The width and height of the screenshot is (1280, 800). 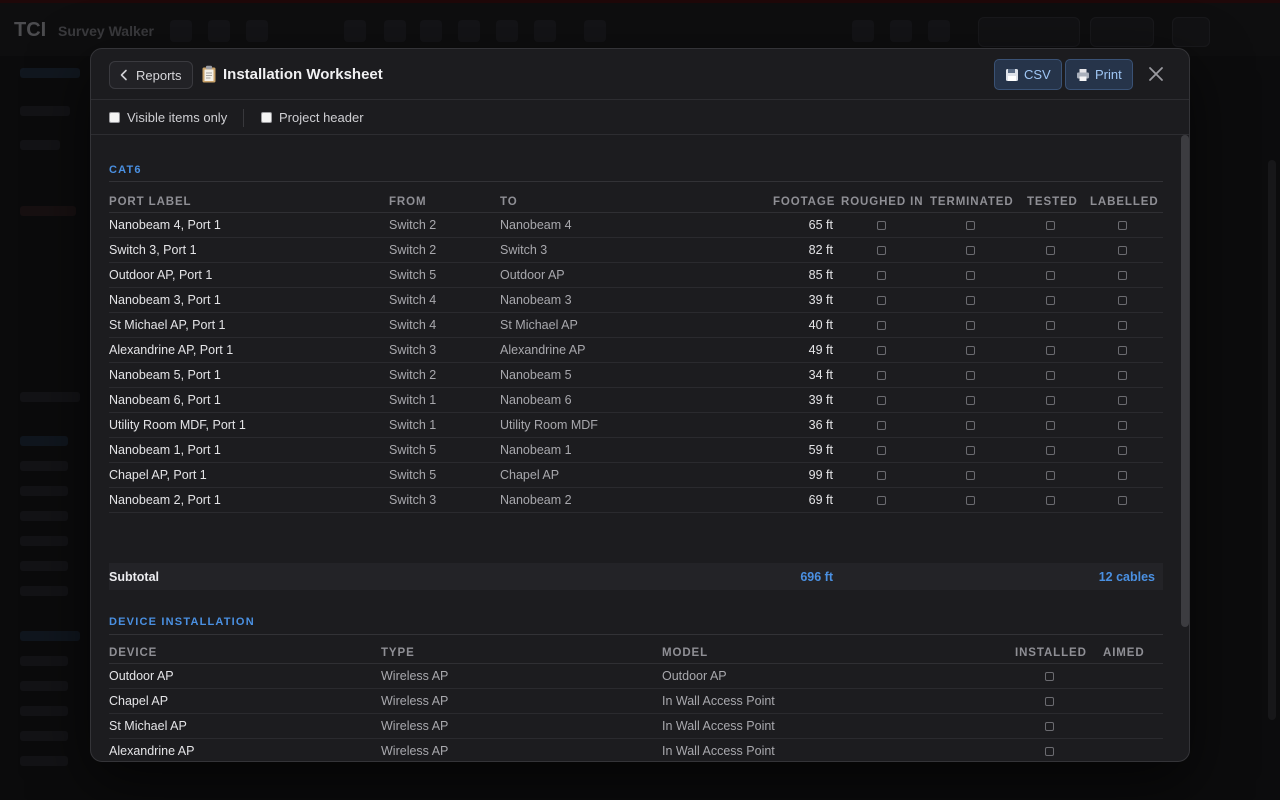 What do you see at coordinates (536, 400) in the screenshot?
I see `to-cell: Nanobeam 6` at bounding box center [536, 400].